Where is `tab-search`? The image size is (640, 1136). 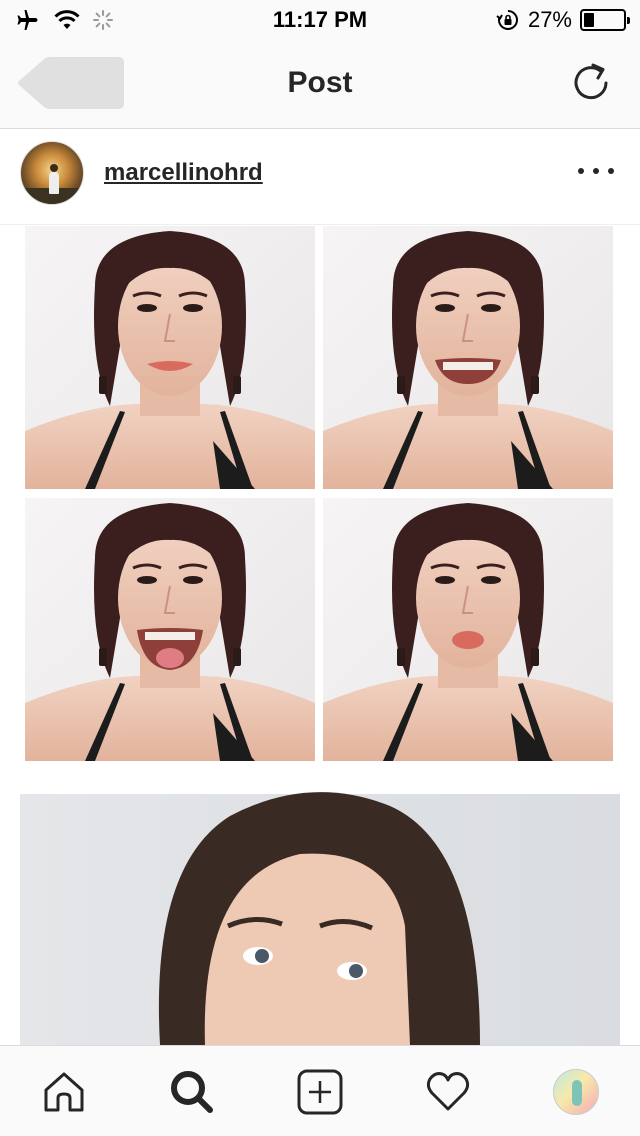 tab-search is located at coordinates (192, 1092).